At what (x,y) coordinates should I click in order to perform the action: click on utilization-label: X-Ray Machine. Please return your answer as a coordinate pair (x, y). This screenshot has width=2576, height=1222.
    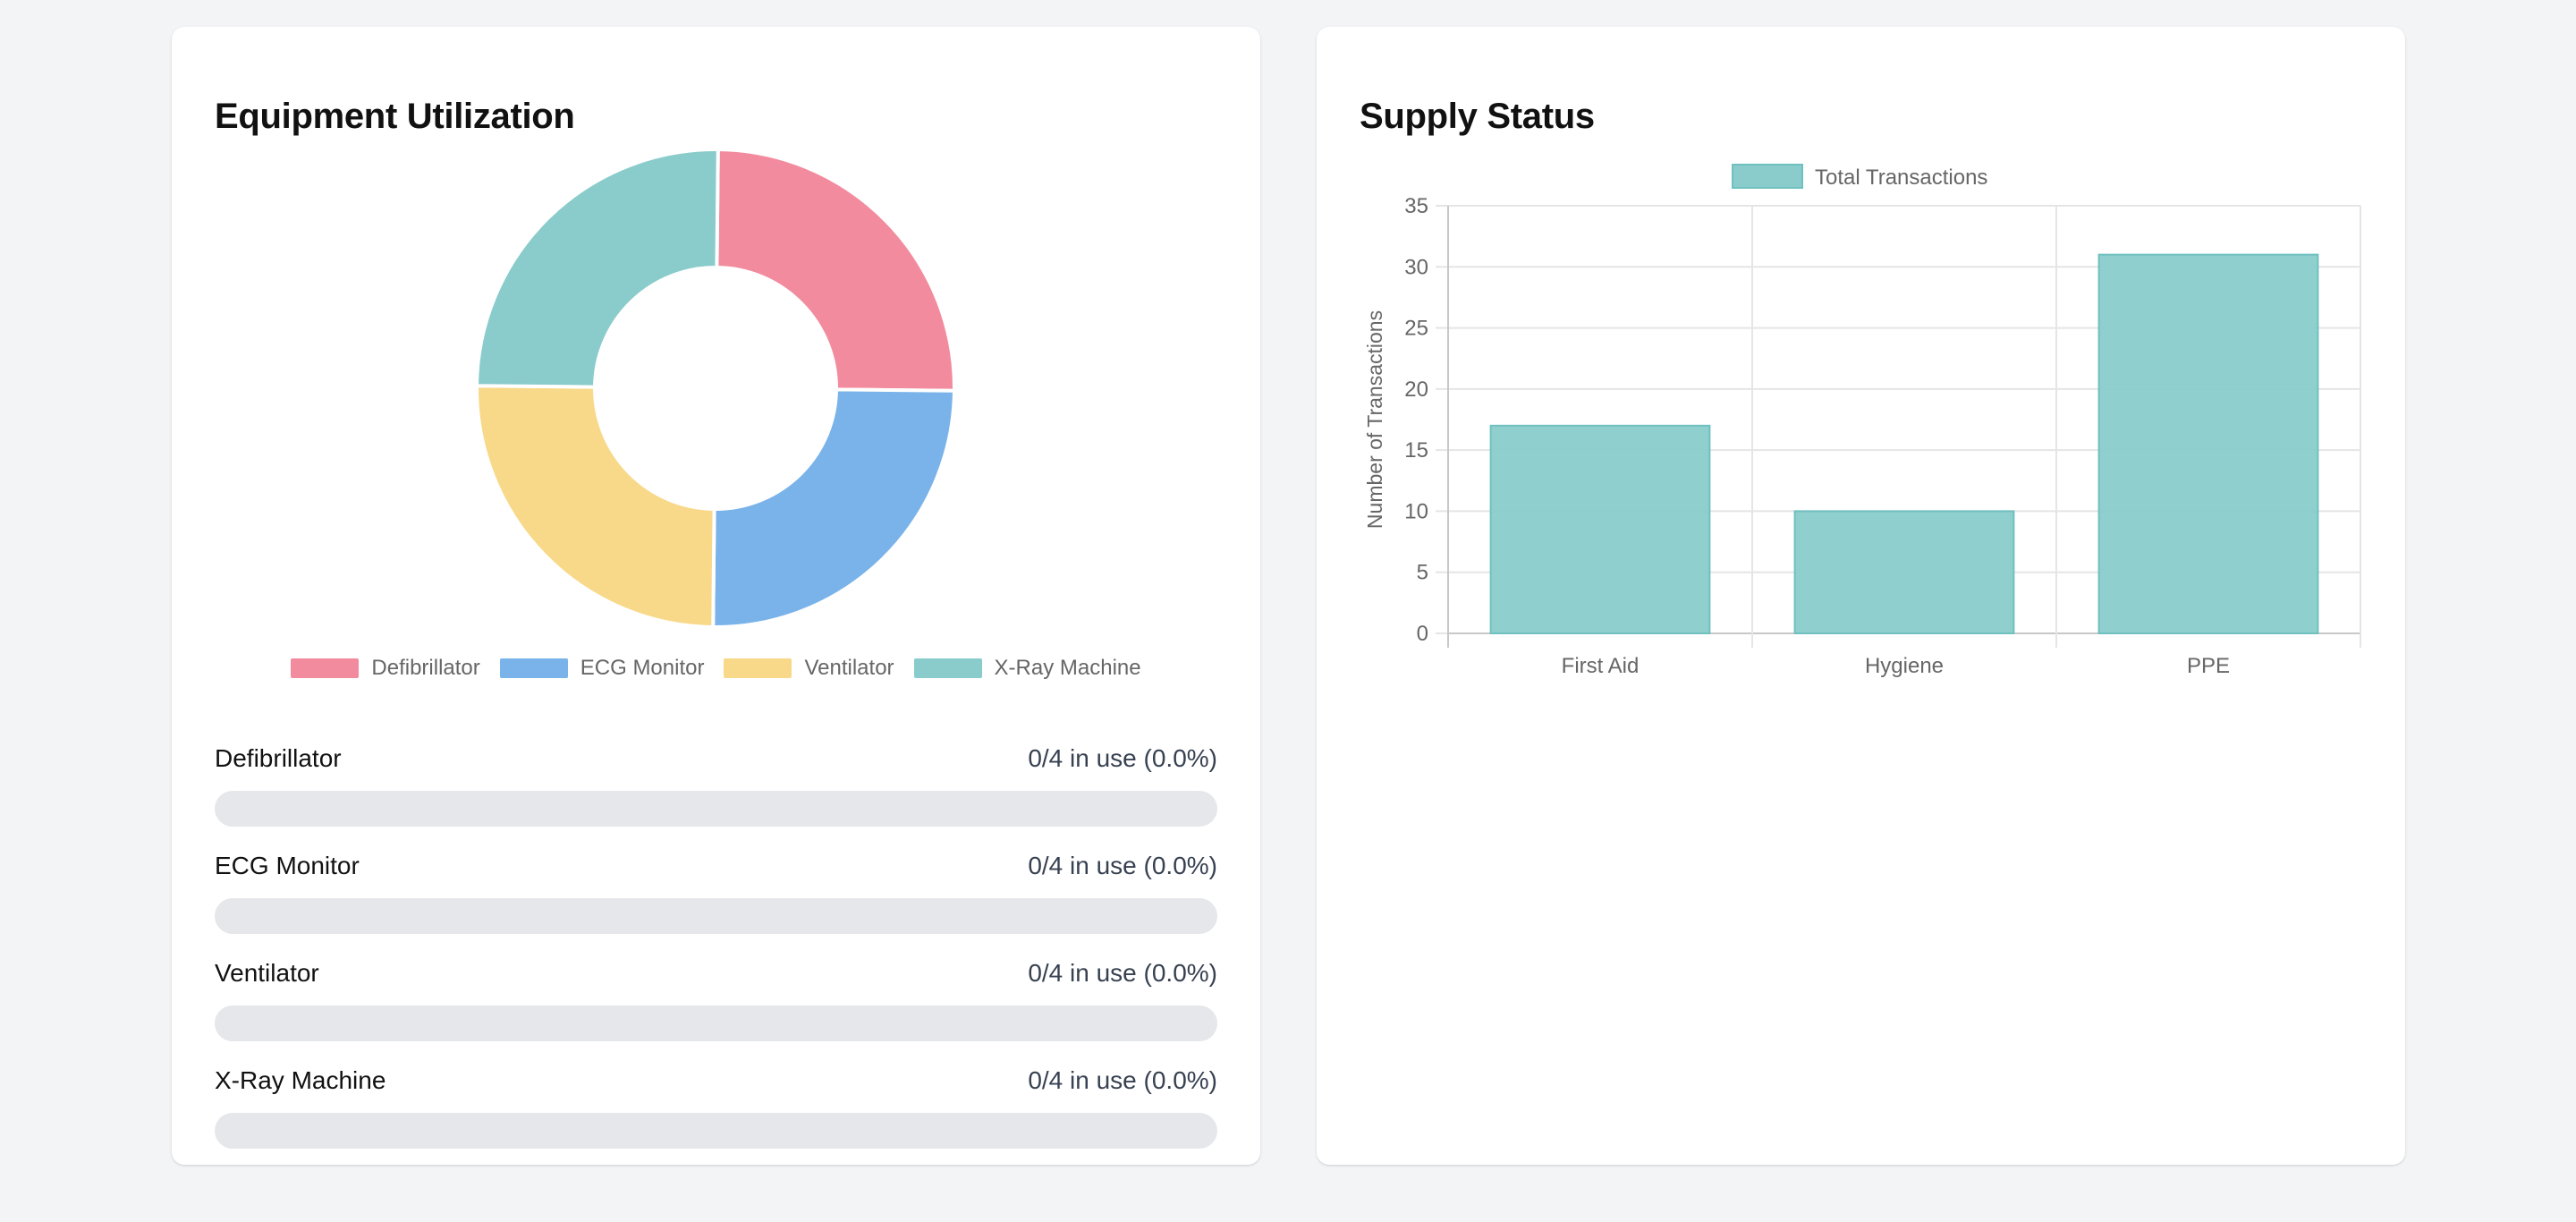
    Looking at the image, I should click on (300, 1080).